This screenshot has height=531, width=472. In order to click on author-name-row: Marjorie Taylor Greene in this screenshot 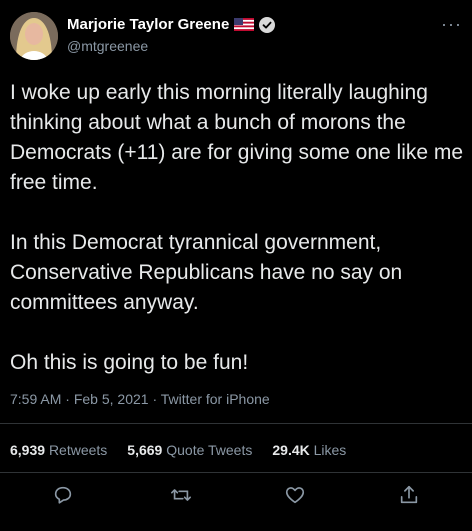, I will do `click(171, 24)`.